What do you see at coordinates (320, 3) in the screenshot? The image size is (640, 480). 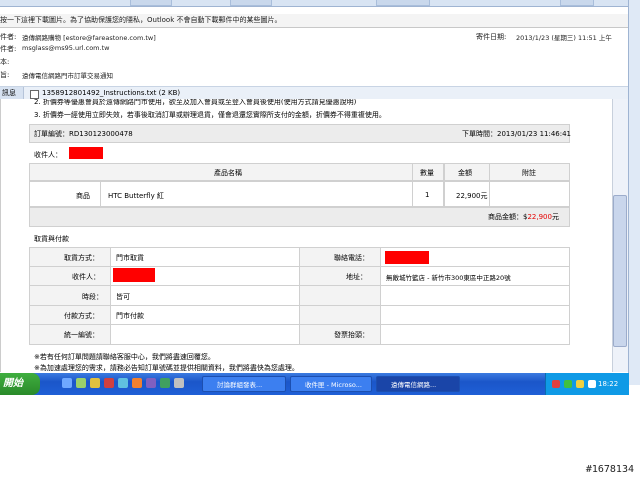 I see `toolbar-strip` at bounding box center [320, 3].